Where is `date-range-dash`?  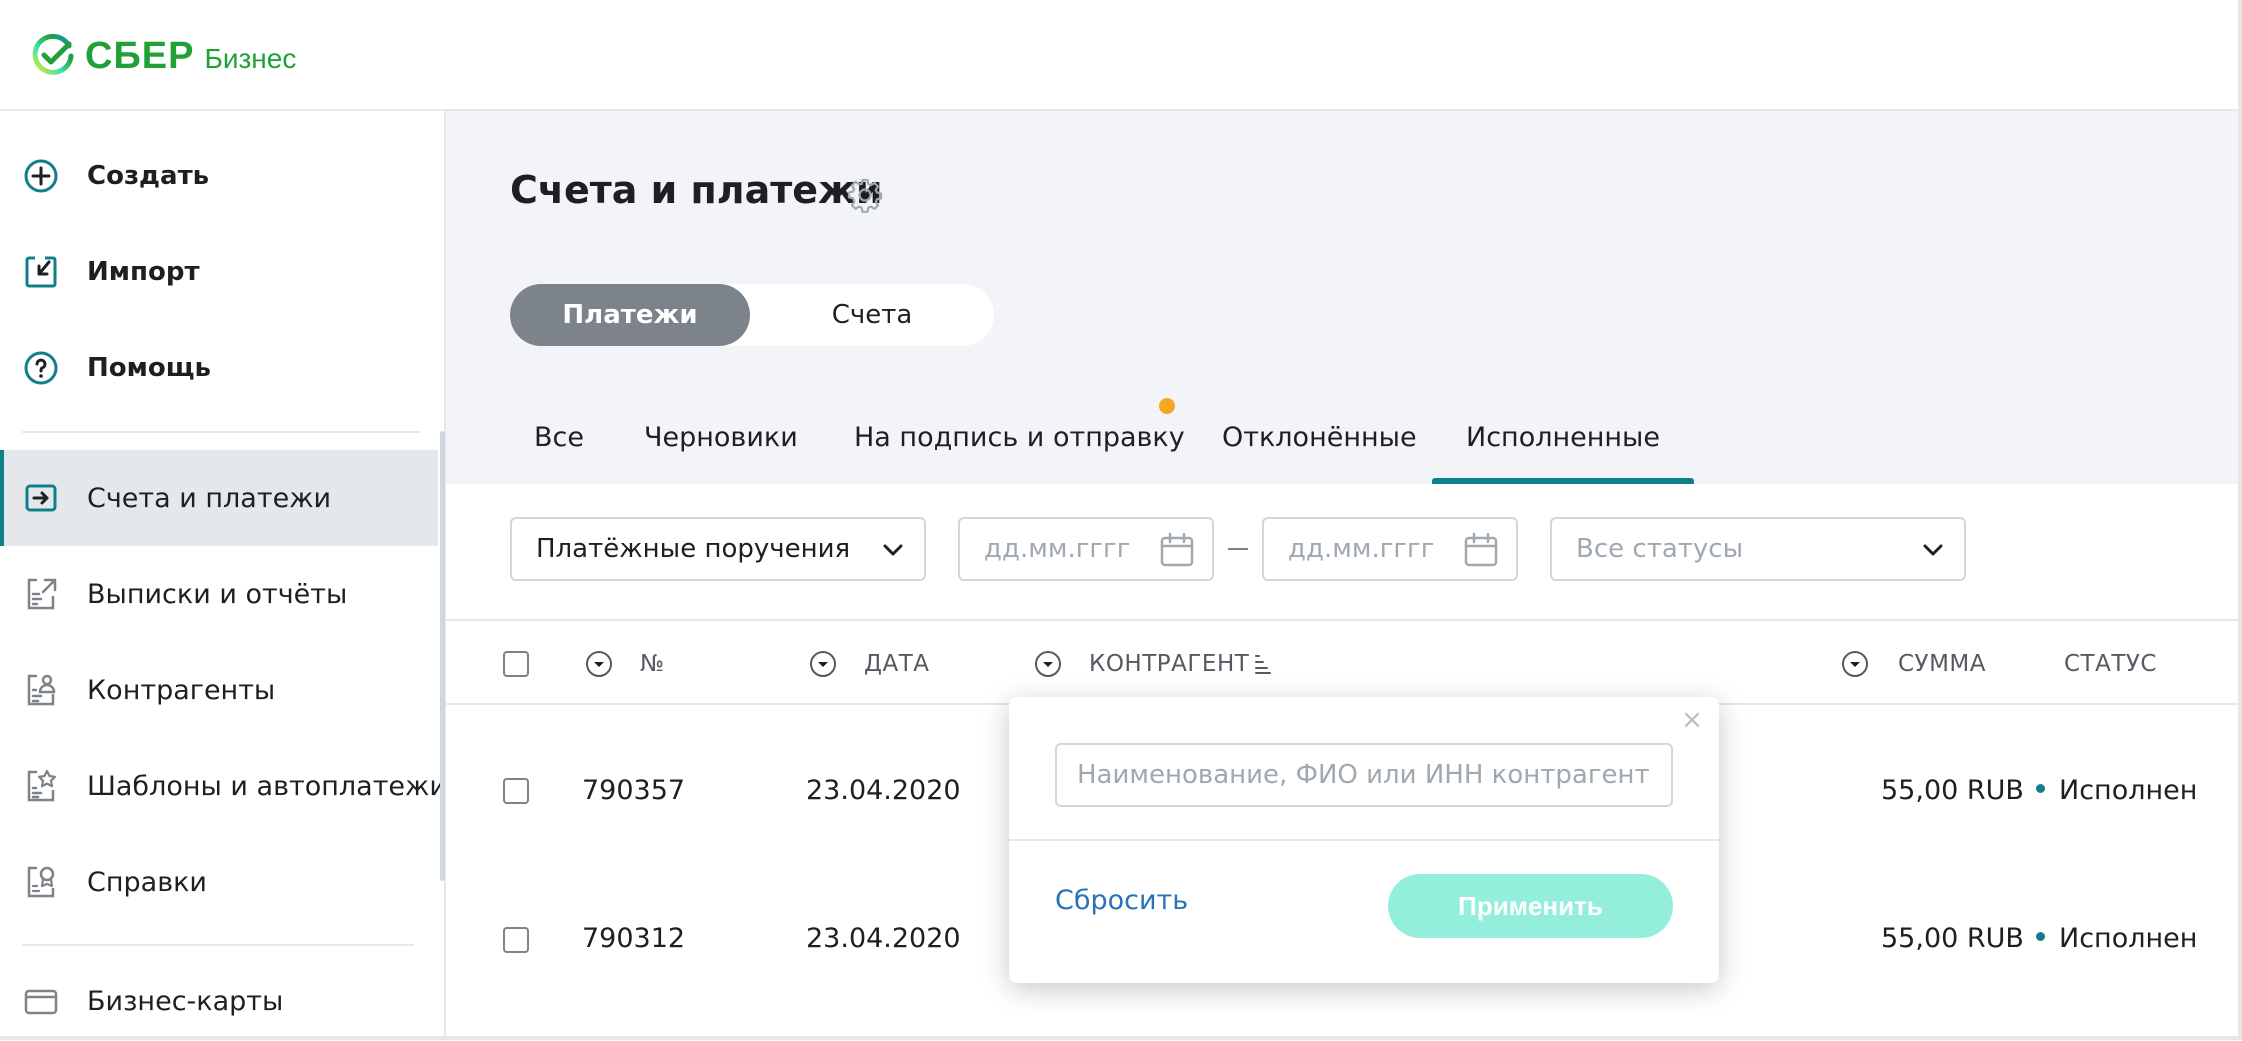
date-range-dash is located at coordinates (1238, 549).